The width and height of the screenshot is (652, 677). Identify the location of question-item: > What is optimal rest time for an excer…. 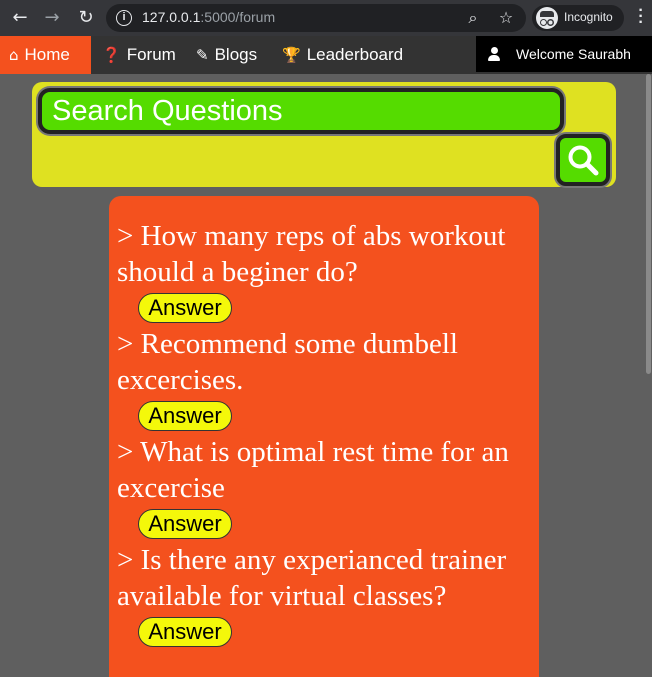
(322, 486).